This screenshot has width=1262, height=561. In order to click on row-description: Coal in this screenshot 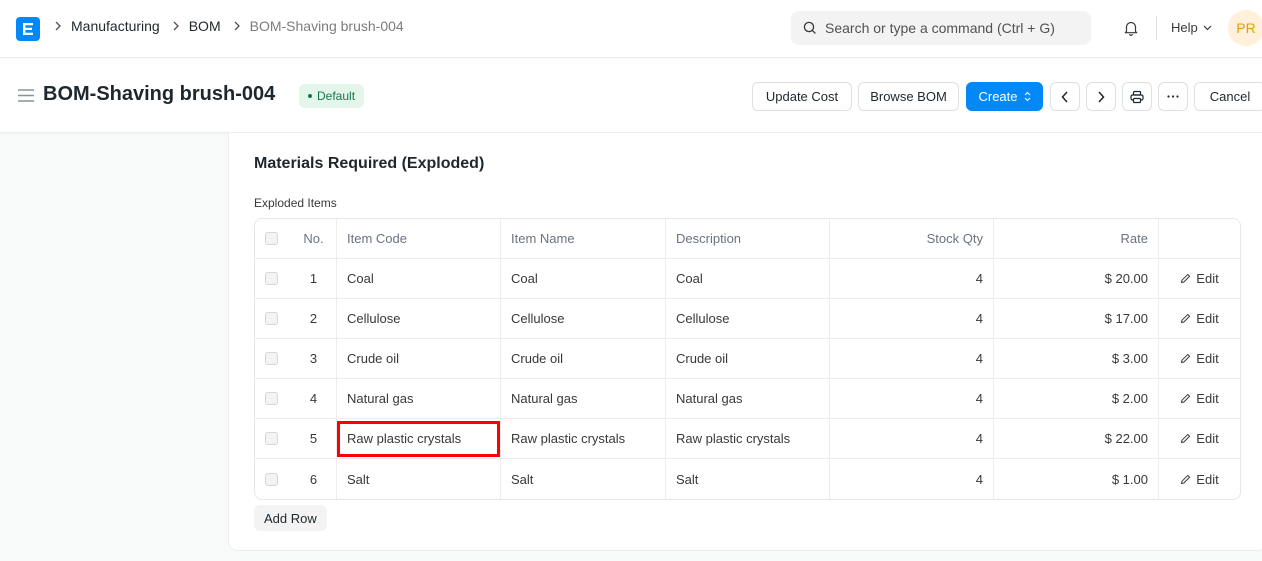, I will do `click(748, 278)`.